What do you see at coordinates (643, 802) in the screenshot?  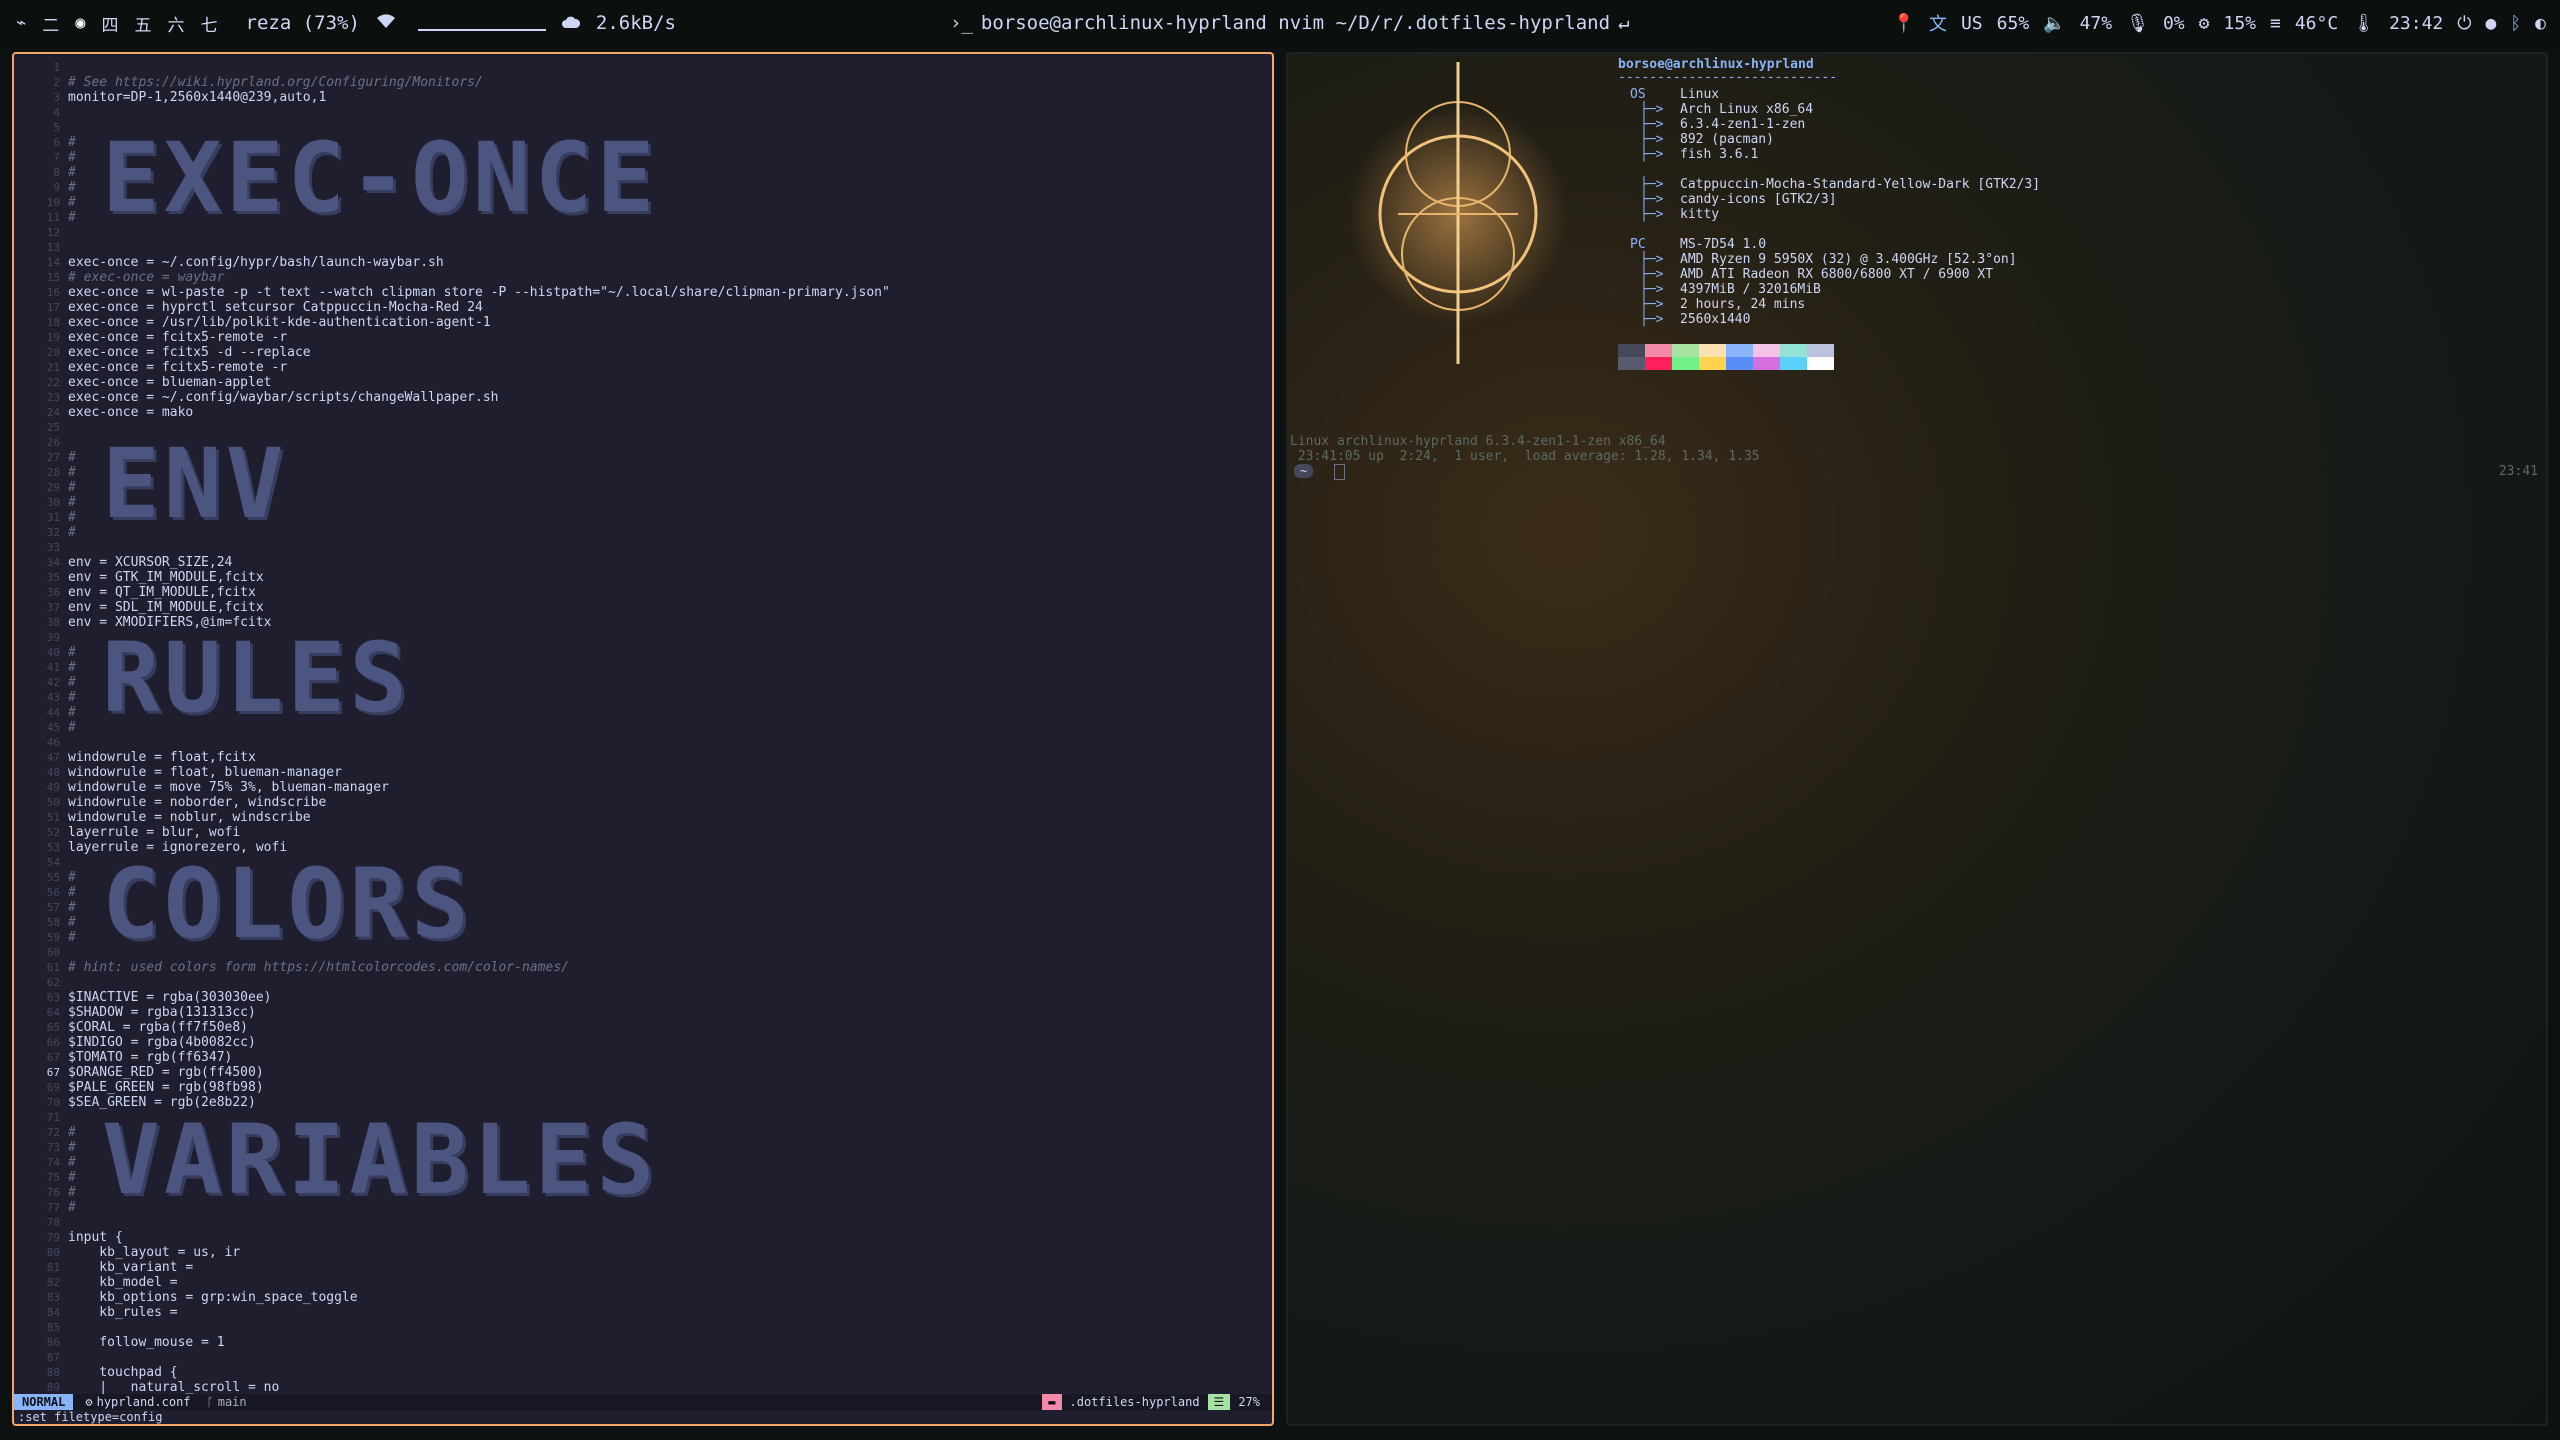 I see `code-line: 50 windowrule = noborder, windscribe` at bounding box center [643, 802].